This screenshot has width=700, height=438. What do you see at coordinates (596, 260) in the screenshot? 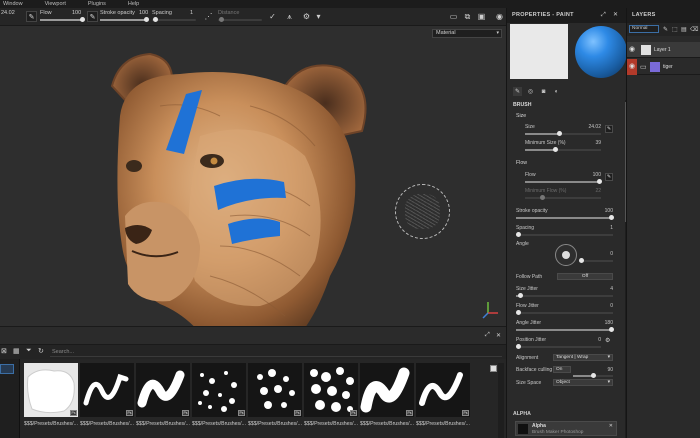
I see `angle-slider` at bounding box center [596, 260].